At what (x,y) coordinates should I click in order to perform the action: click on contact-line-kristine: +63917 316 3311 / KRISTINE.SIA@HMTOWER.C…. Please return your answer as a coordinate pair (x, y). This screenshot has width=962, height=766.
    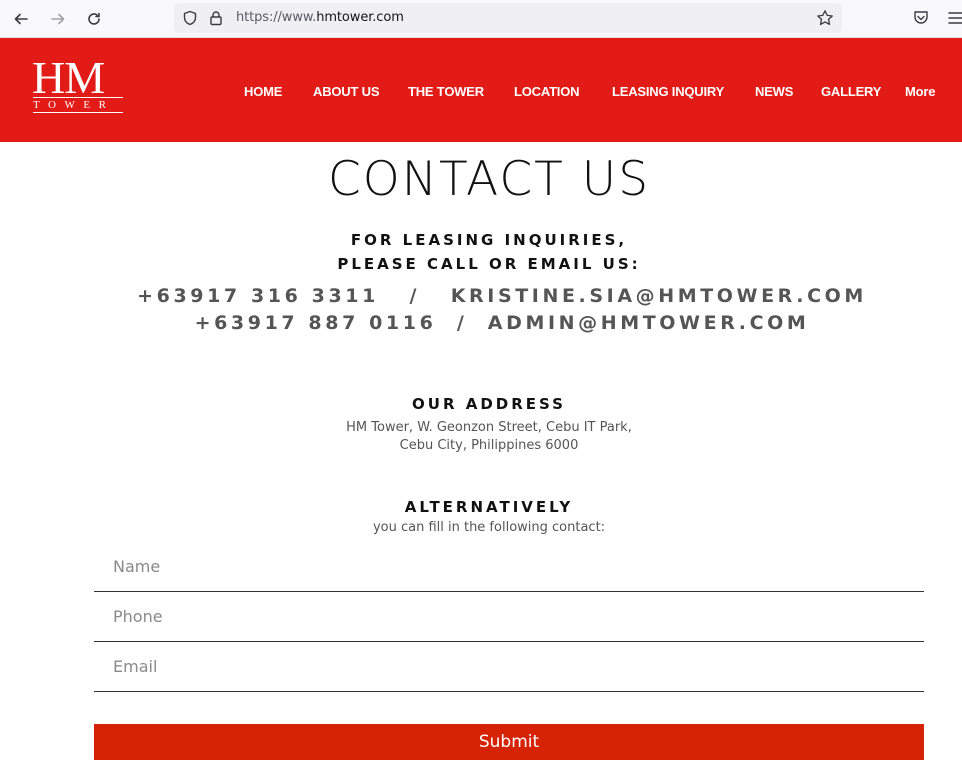
    Looking at the image, I should click on (481, 296).